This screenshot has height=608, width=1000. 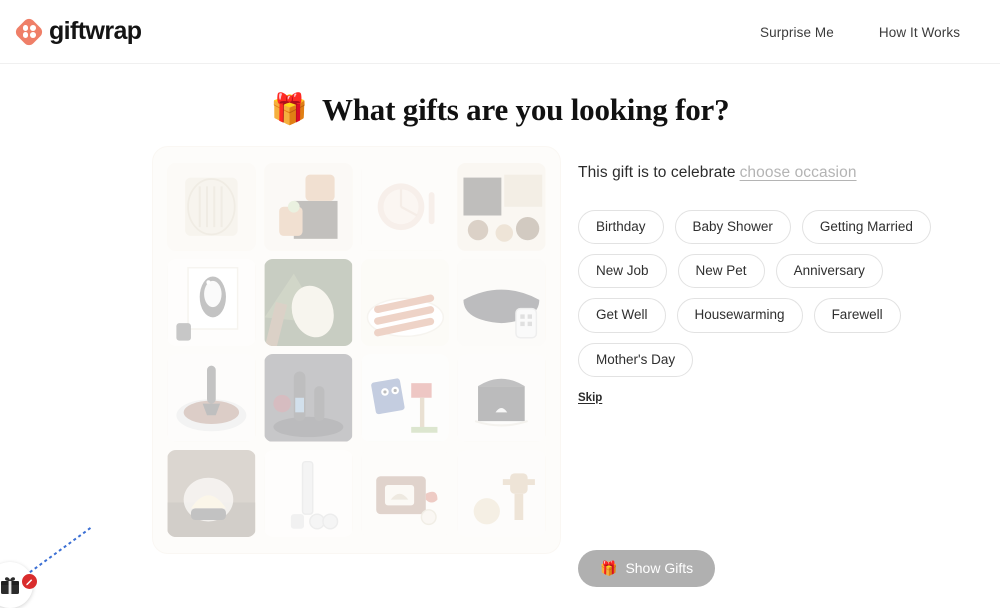 I want to click on page-title-text: What gifts are you looking for?, so click(x=525, y=110).